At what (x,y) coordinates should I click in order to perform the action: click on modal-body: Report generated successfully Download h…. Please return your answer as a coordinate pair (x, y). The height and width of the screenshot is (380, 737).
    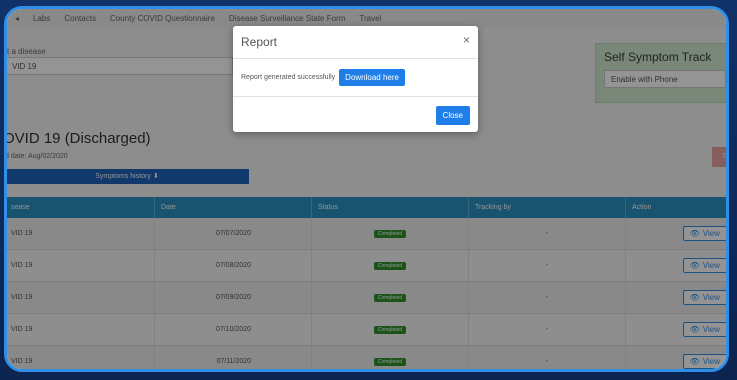
    Looking at the image, I should click on (355, 78).